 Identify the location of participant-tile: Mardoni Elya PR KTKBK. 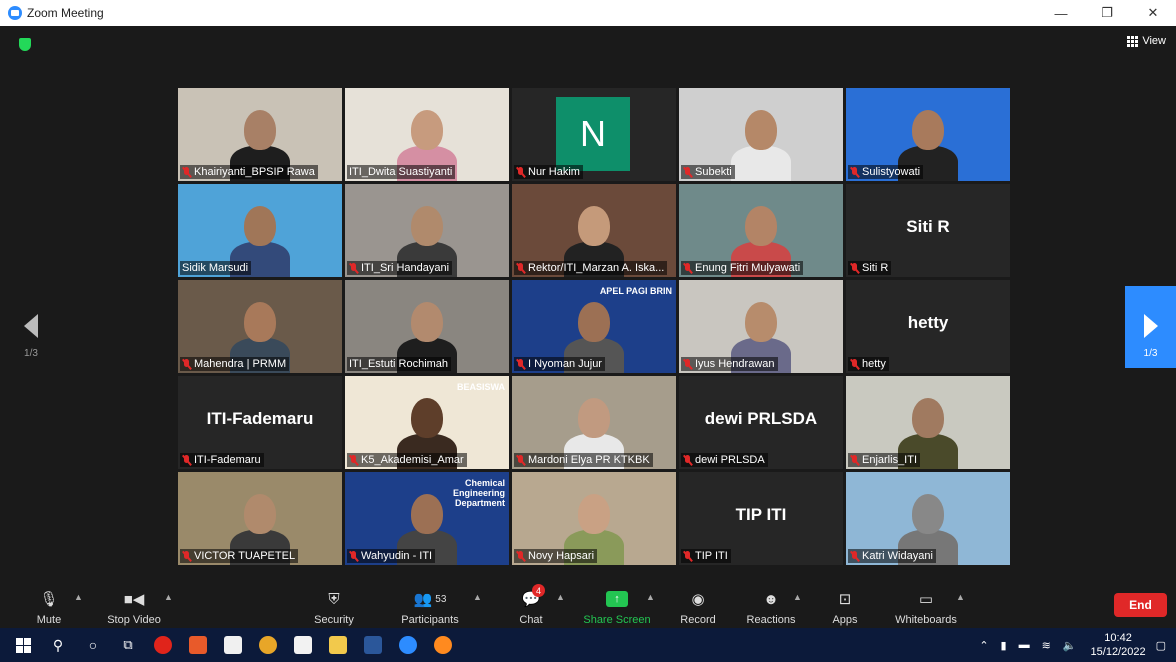
(594, 422).